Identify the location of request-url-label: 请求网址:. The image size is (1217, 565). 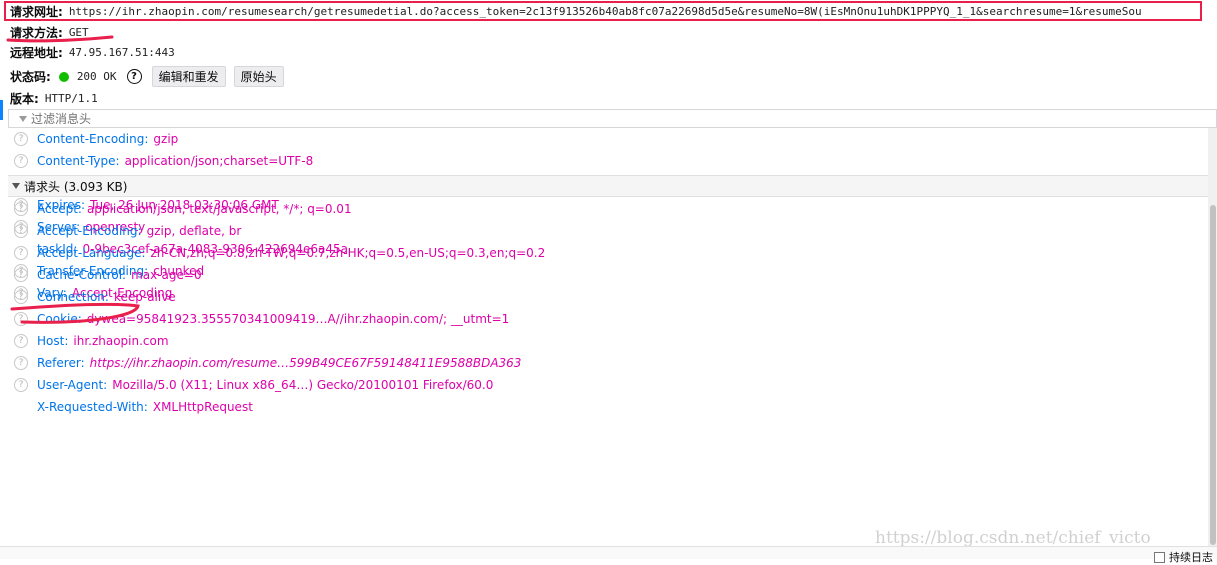
(36, 12).